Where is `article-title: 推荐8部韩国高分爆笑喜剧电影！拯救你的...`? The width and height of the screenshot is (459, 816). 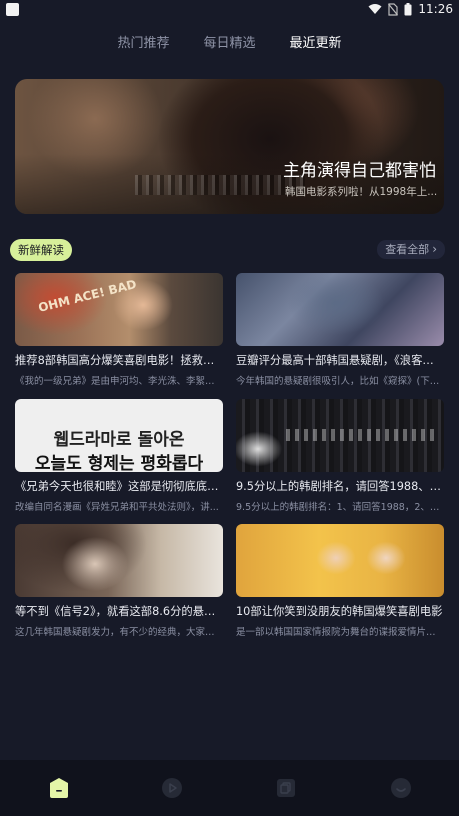 article-title: 推荐8部韩国高分爆笑喜剧电影！拯救你的... is located at coordinates (119, 360).